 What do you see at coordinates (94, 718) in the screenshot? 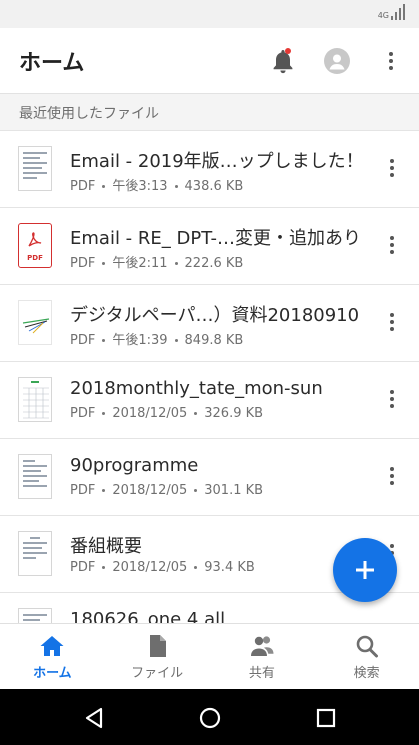
I see `back-icon` at bounding box center [94, 718].